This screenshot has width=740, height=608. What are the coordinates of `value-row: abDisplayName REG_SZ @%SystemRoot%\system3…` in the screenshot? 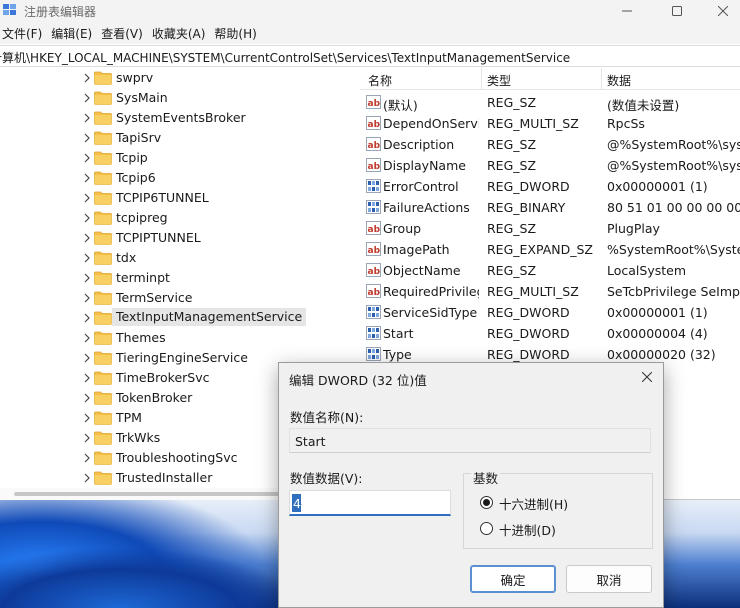 It's located at (550, 165).